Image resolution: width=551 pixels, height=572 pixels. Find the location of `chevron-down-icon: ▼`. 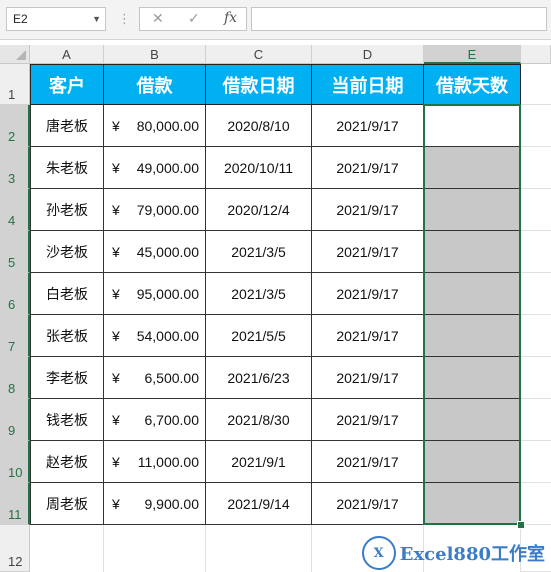

chevron-down-icon: ▼ is located at coordinates (96, 19).